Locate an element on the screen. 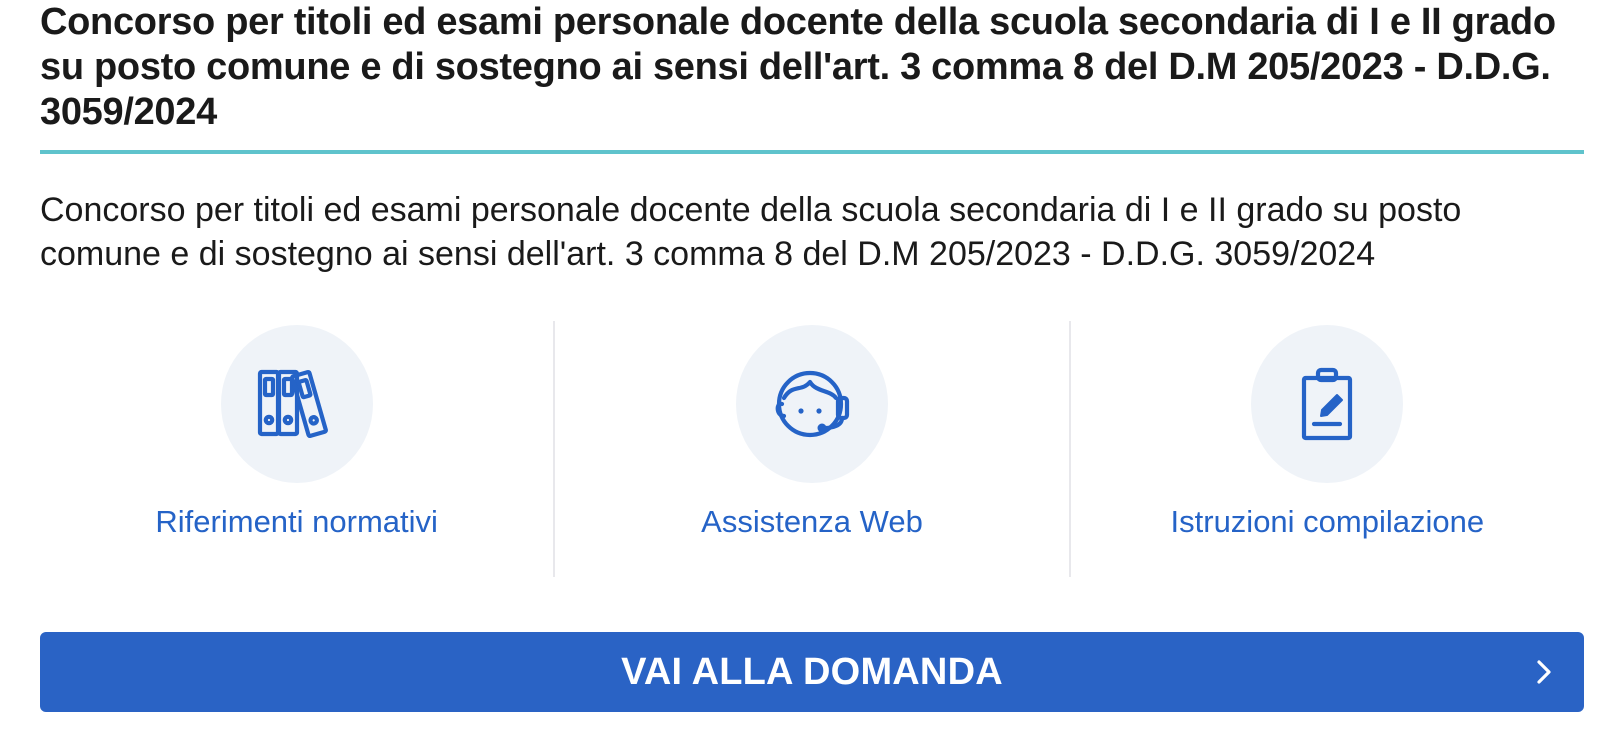  card-istruzioni-compilazione: Istruzioni compilazione is located at coordinates (1326, 449).